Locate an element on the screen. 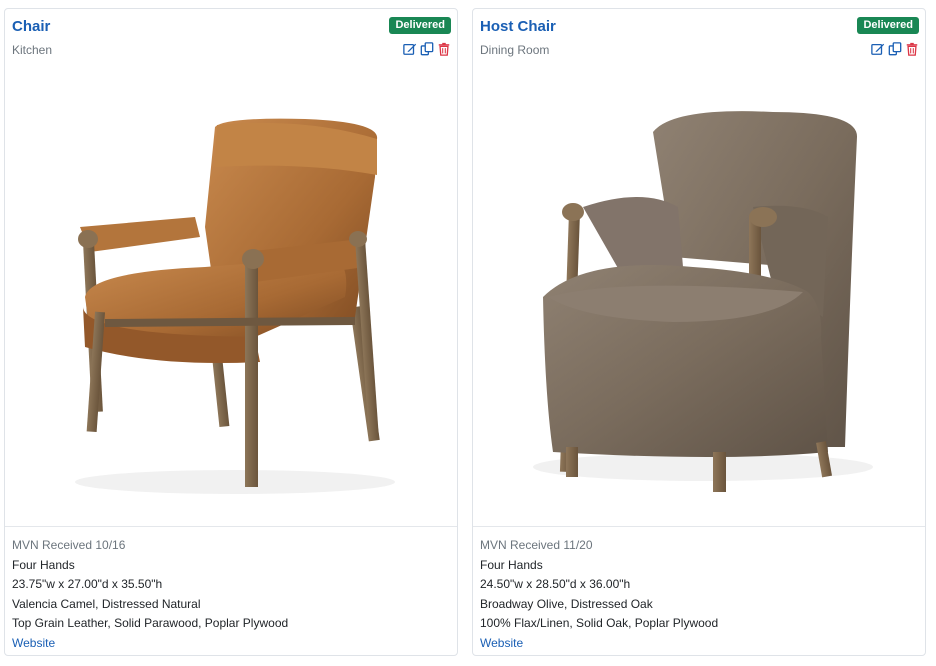  finish: Valencia Camel, Distressed Natural is located at coordinates (106, 603).